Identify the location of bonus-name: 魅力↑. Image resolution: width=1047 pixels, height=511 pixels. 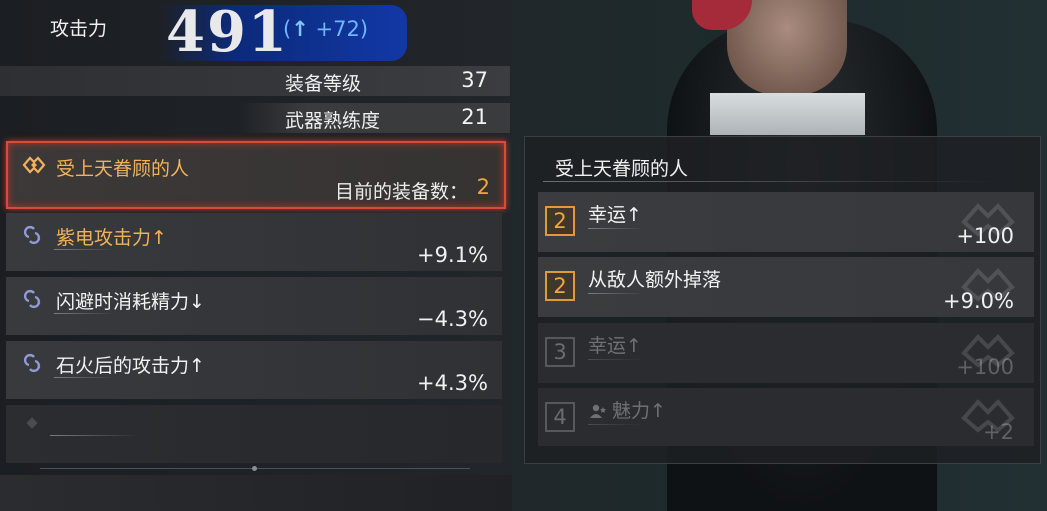
(639, 411).